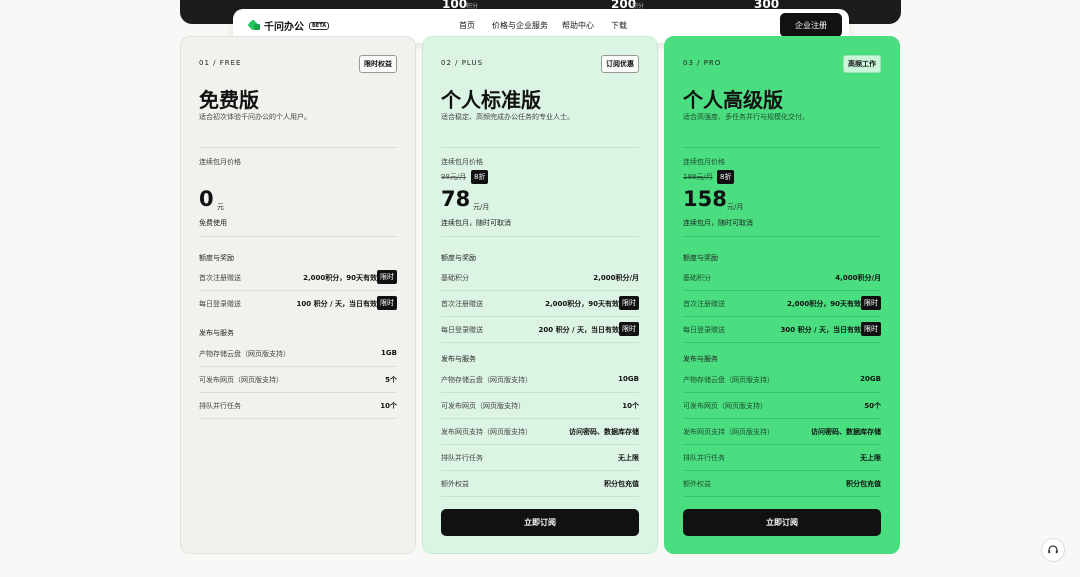 The height and width of the screenshot is (577, 1080). I want to click on logo-icon, so click(254, 25).